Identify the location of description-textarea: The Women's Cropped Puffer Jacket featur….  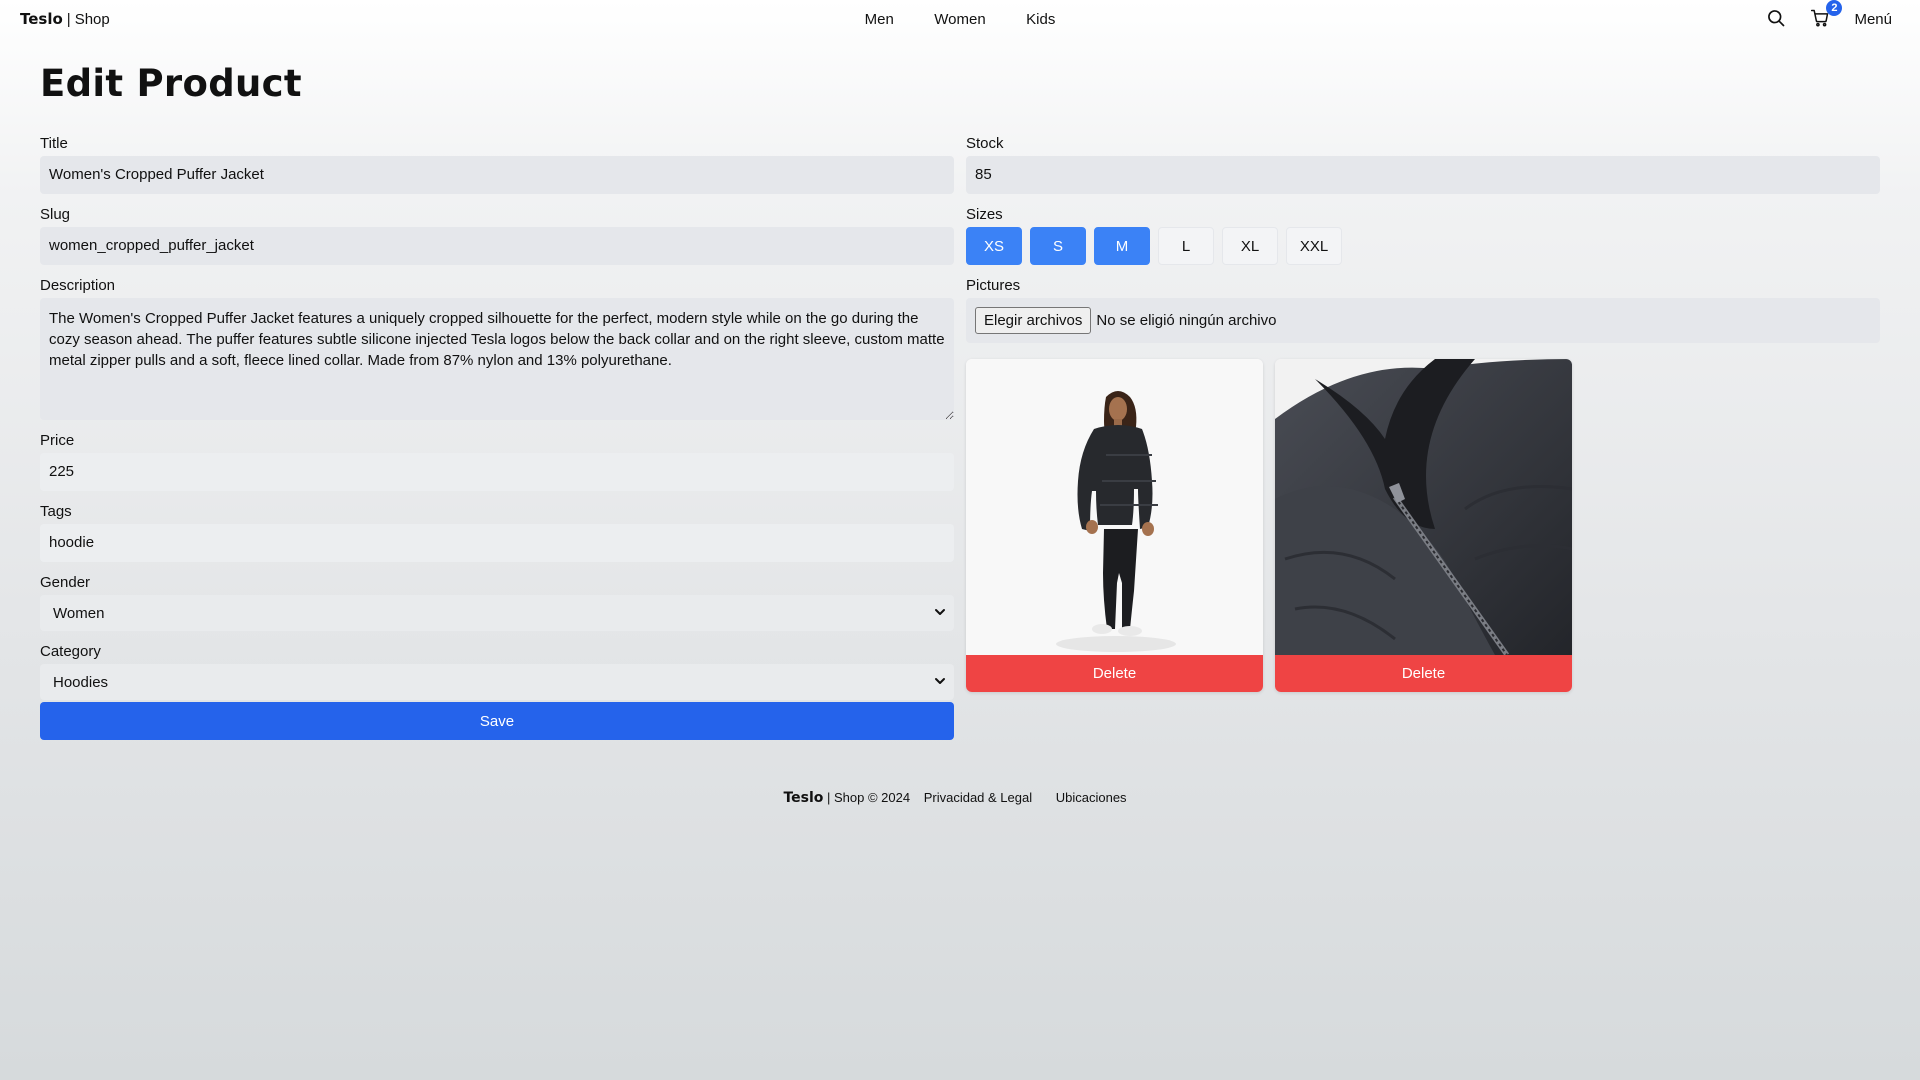
(497, 359).